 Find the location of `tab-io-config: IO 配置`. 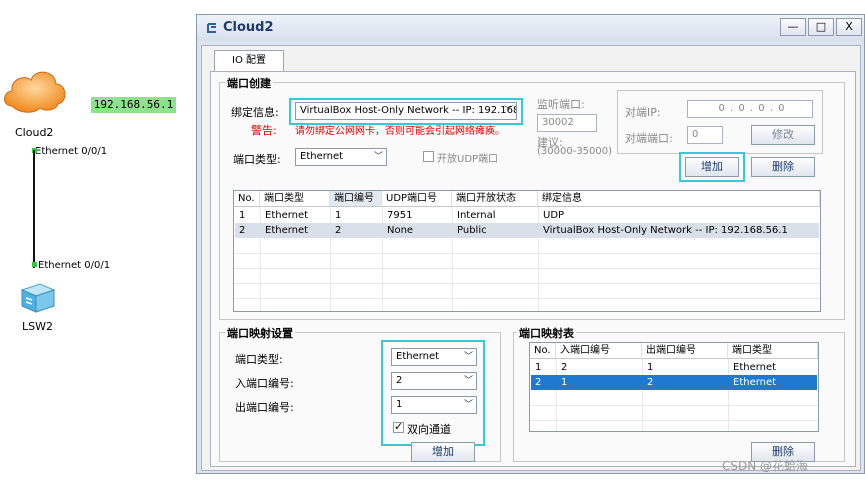

tab-io-config: IO 配置 is located at coordinates (249, 61).